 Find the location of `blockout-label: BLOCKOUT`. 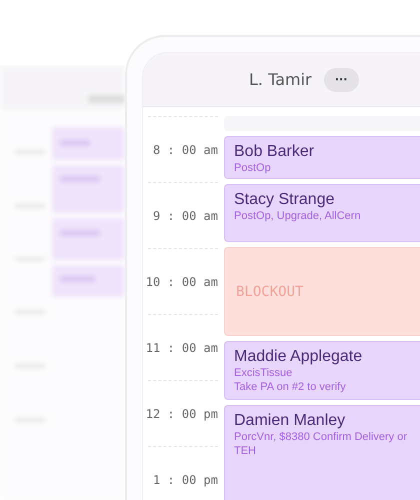

blockout-label: BLOCKOUT is located at coordinates (270, 292).